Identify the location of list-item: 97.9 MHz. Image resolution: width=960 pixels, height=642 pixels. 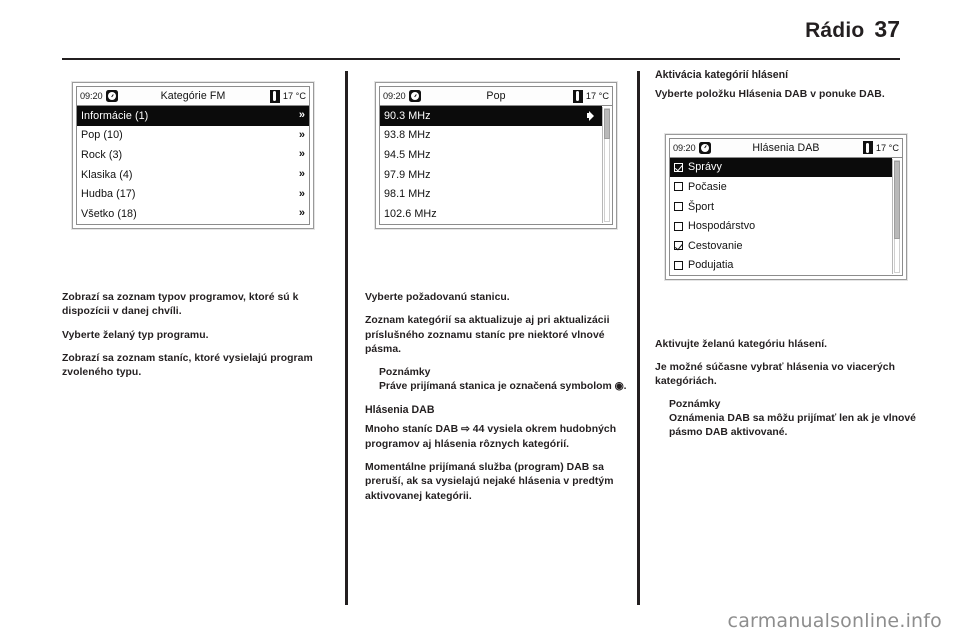
(491, 175).